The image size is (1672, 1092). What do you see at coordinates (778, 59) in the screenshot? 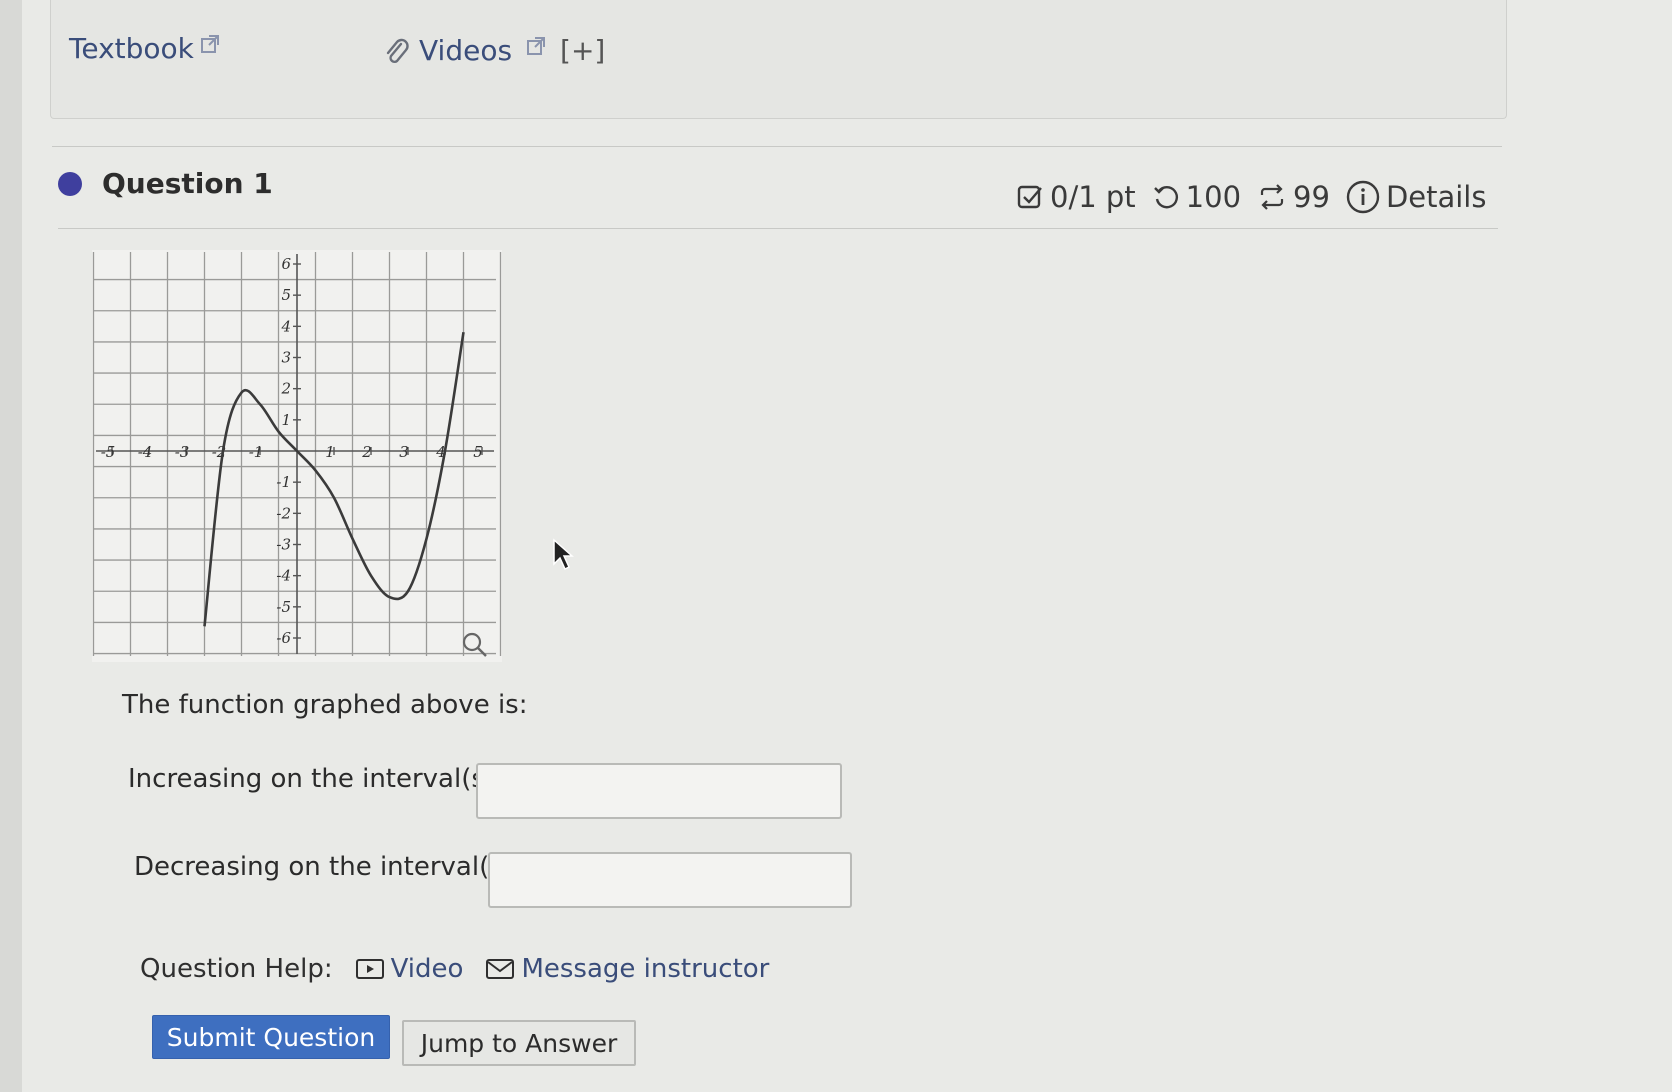
I see `resources-panel: Textbook Videos [+]` at bounding box center [778, 59].